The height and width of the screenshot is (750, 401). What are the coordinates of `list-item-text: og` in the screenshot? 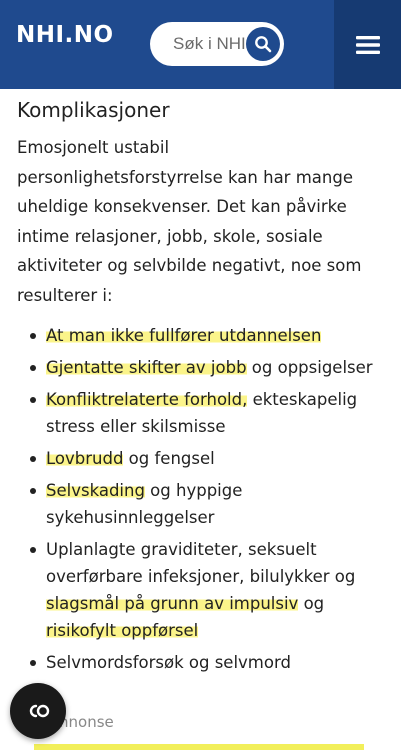 It's located at (311, 603).